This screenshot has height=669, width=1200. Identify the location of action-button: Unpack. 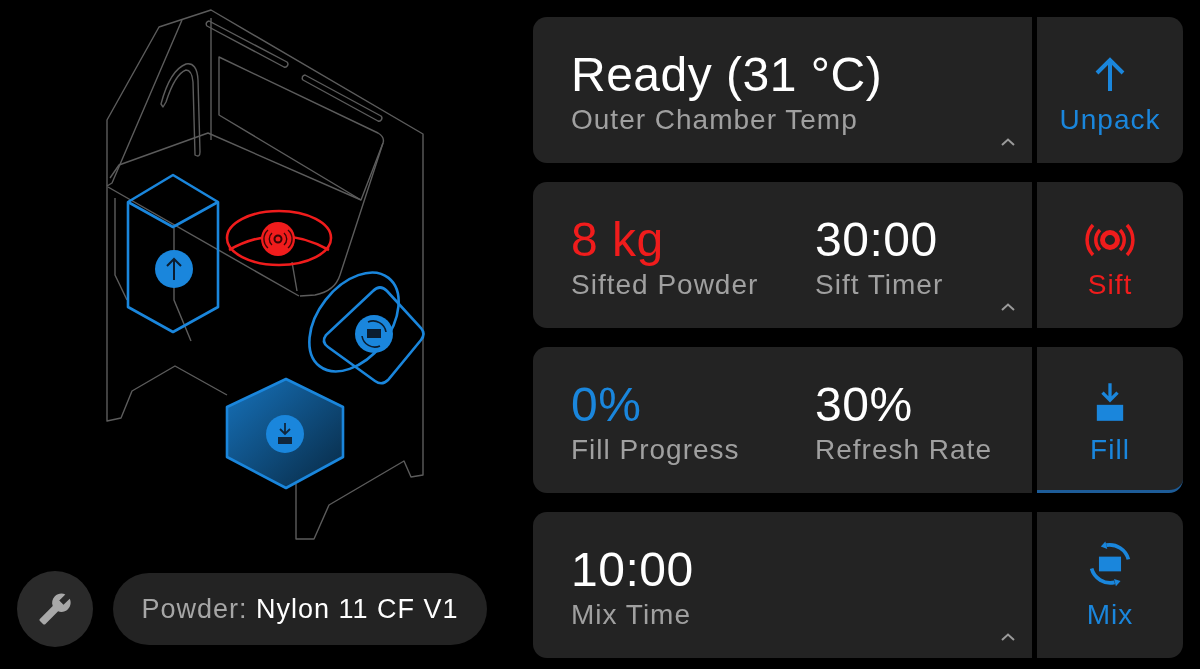
(1110, 90).